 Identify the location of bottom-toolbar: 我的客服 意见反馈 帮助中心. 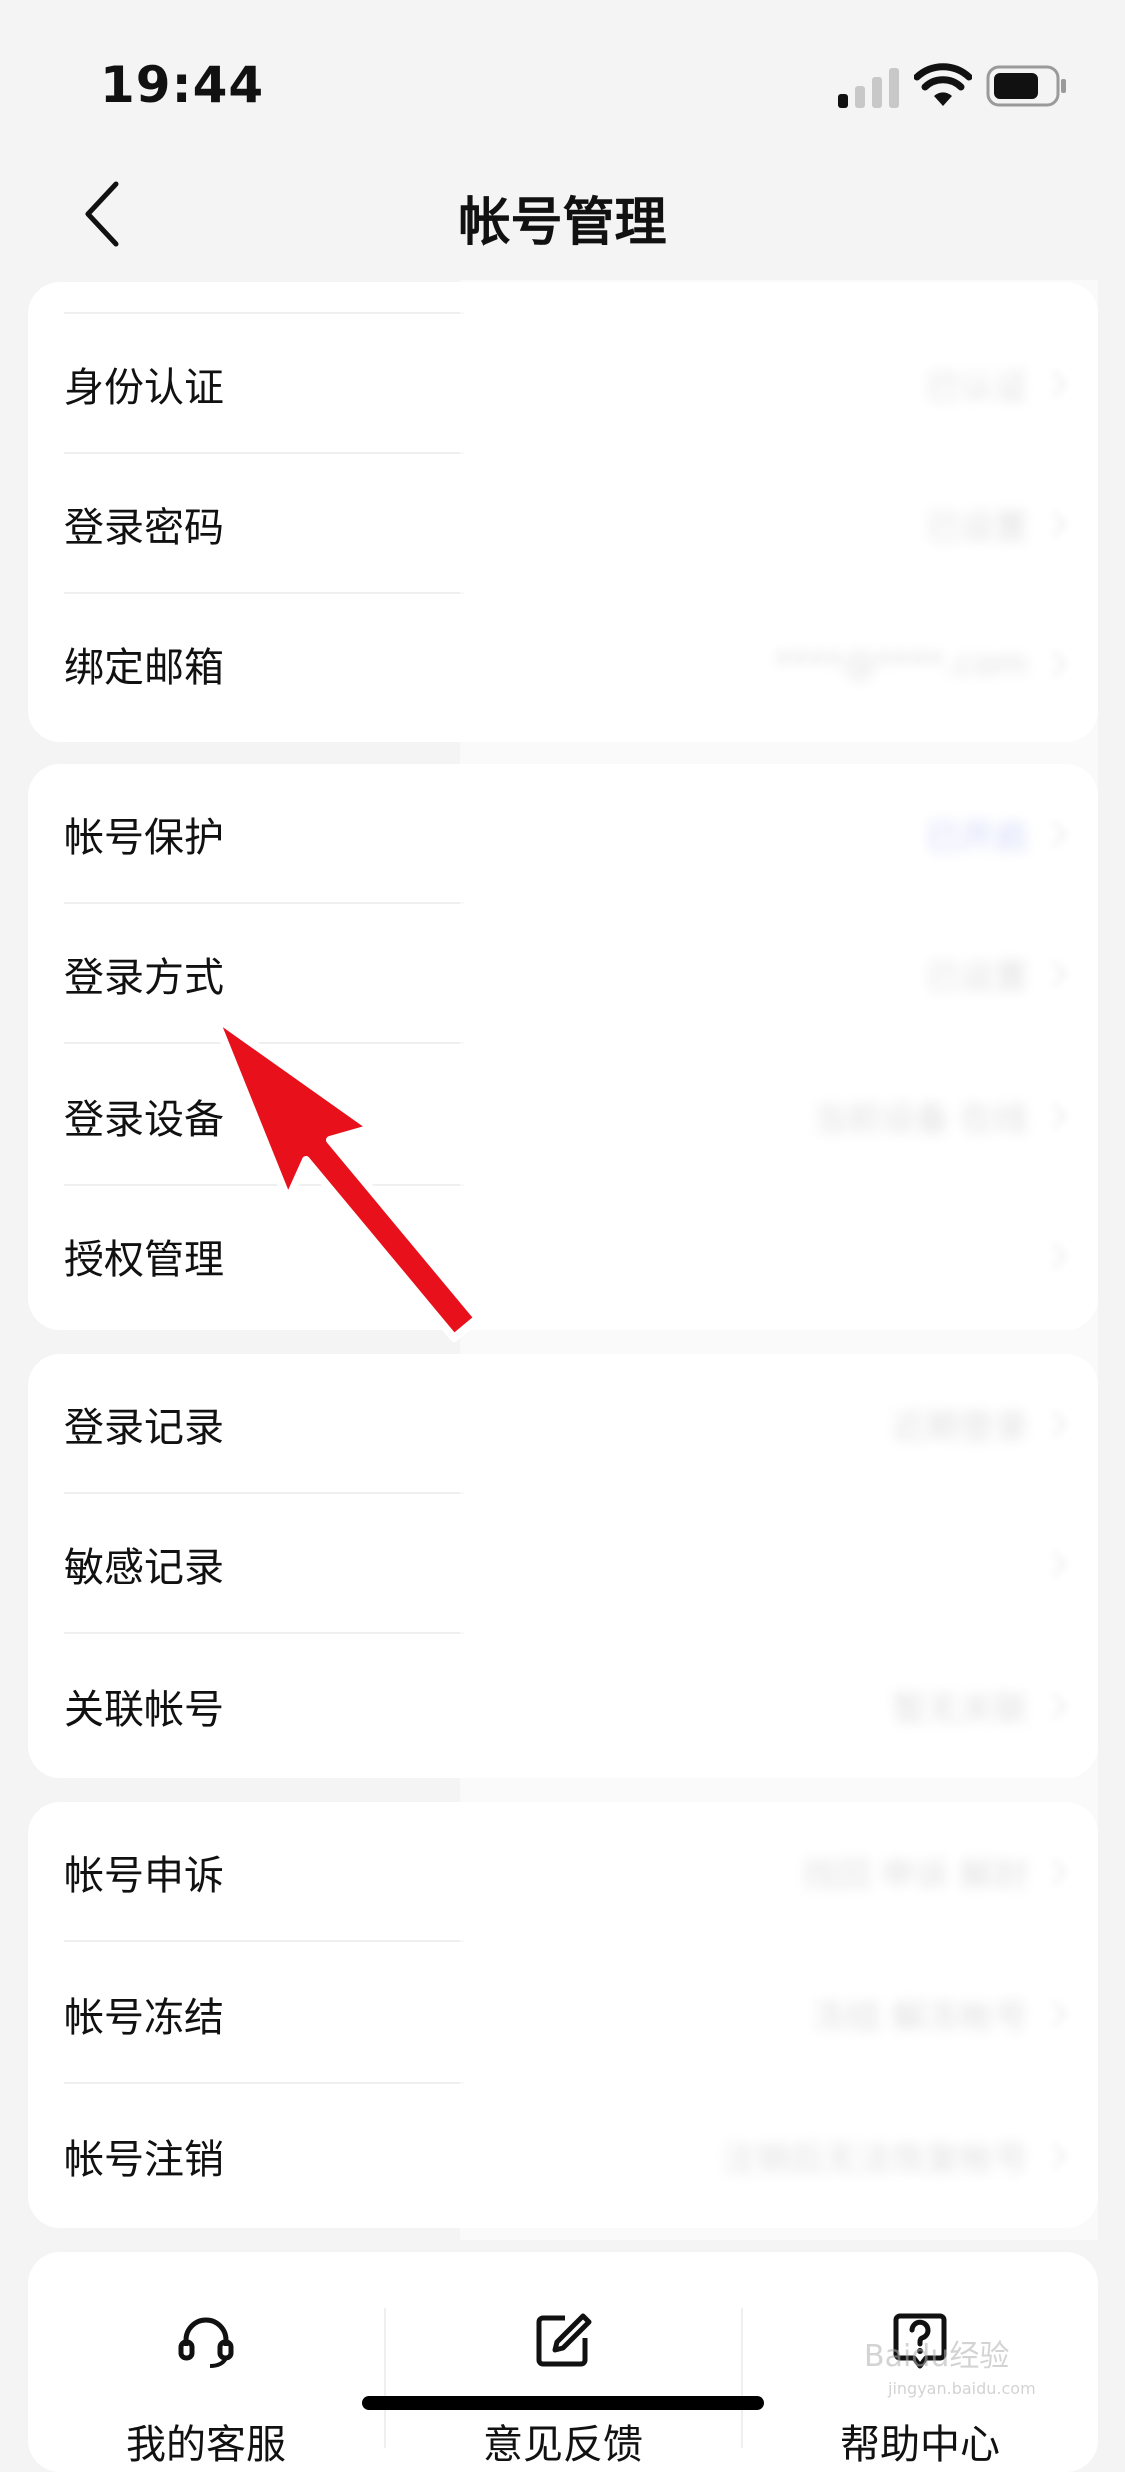
(563, 2362).